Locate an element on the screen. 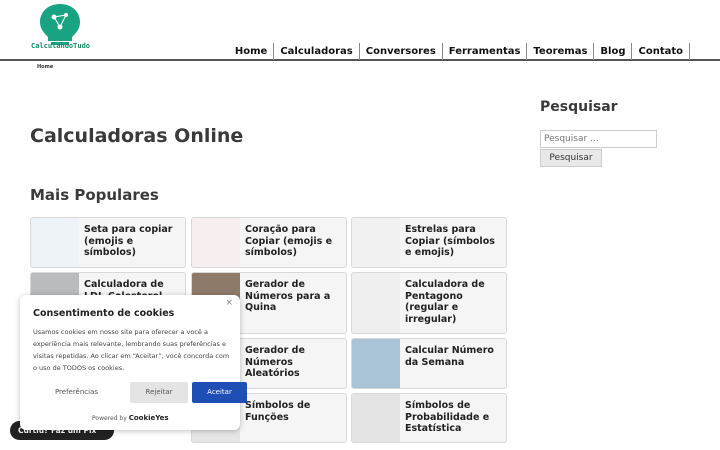 This screenshot has height=450, width=720. nav-contato: Contato is located at coordinates (661, 51).